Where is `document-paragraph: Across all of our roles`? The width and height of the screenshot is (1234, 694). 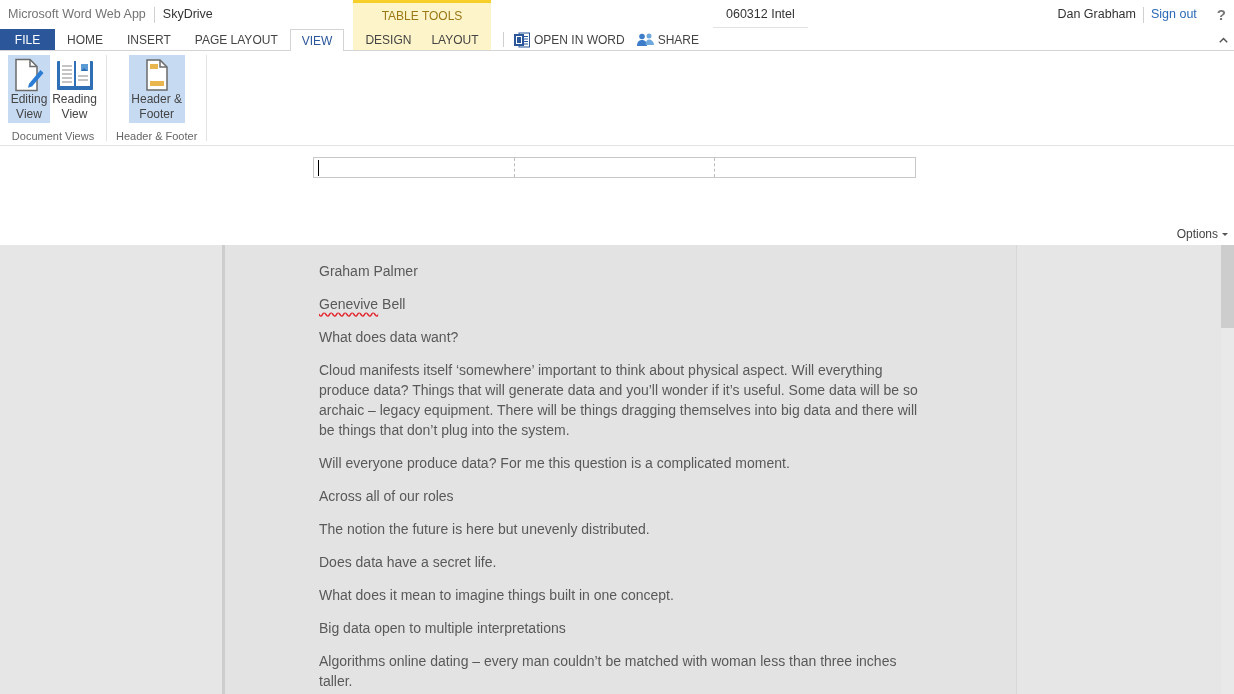 document-paragraph: Across all of our roles is located at coordinates (387, 496).